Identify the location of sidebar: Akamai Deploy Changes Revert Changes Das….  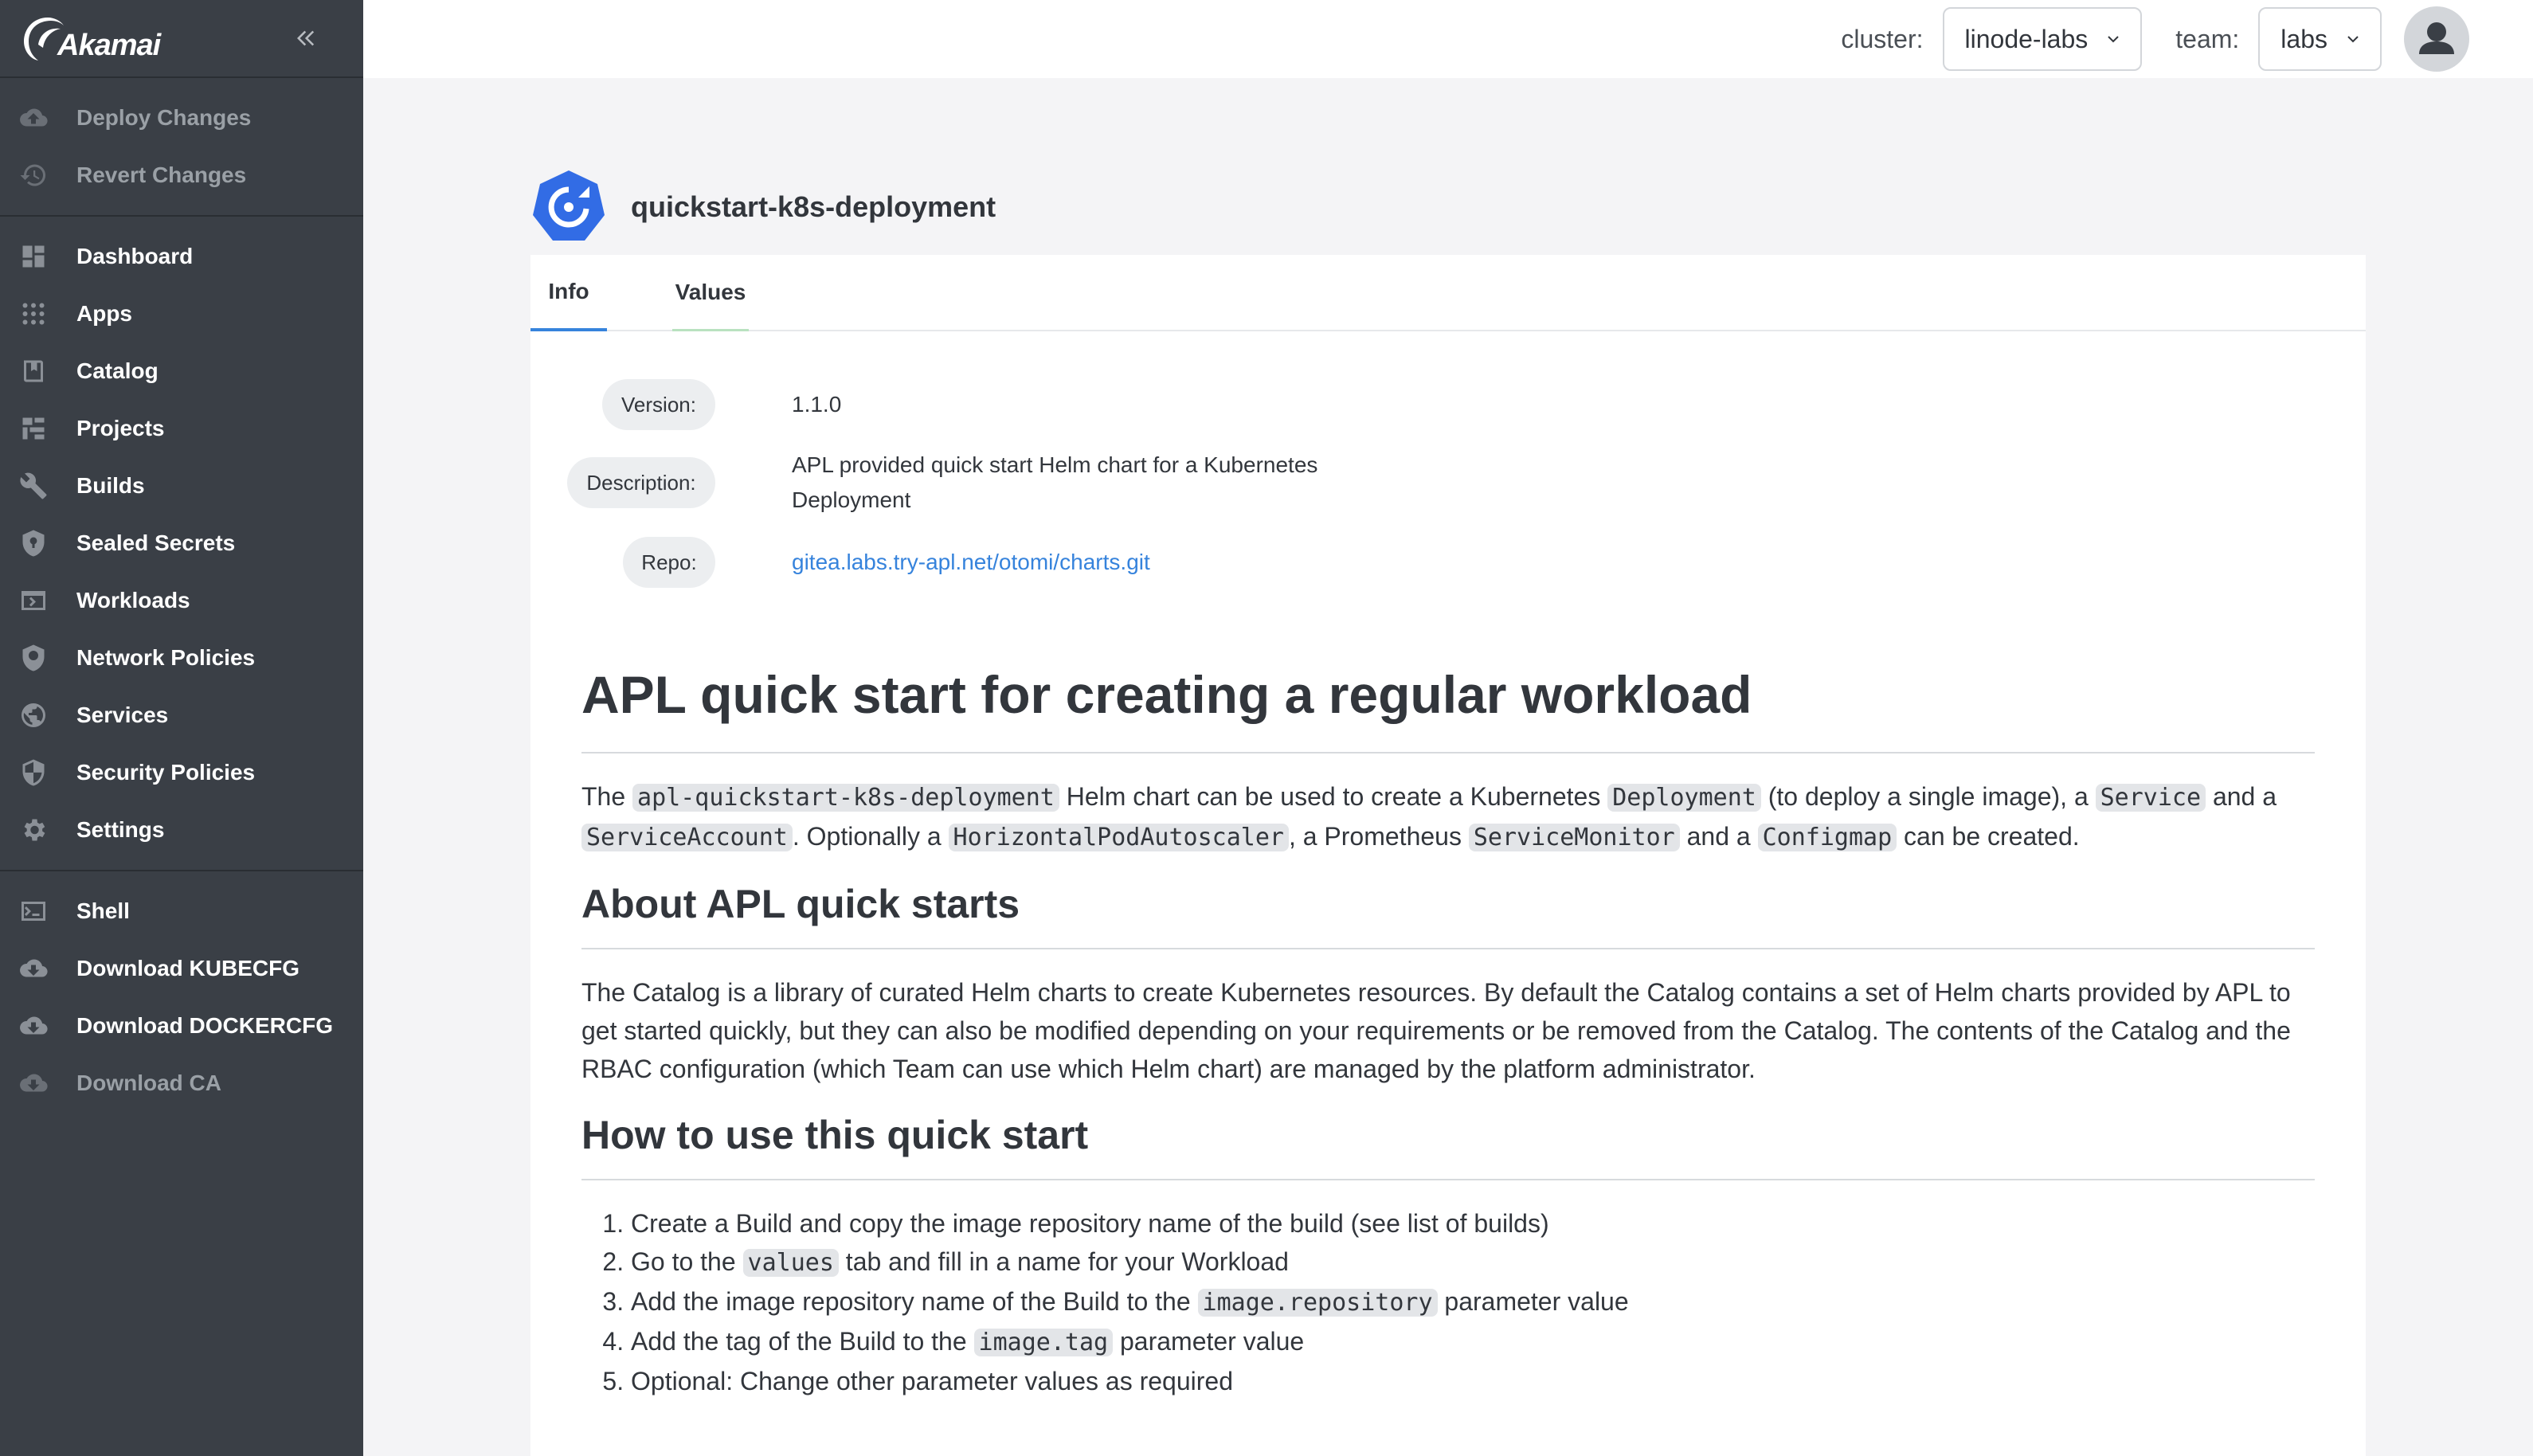
(181, 728).